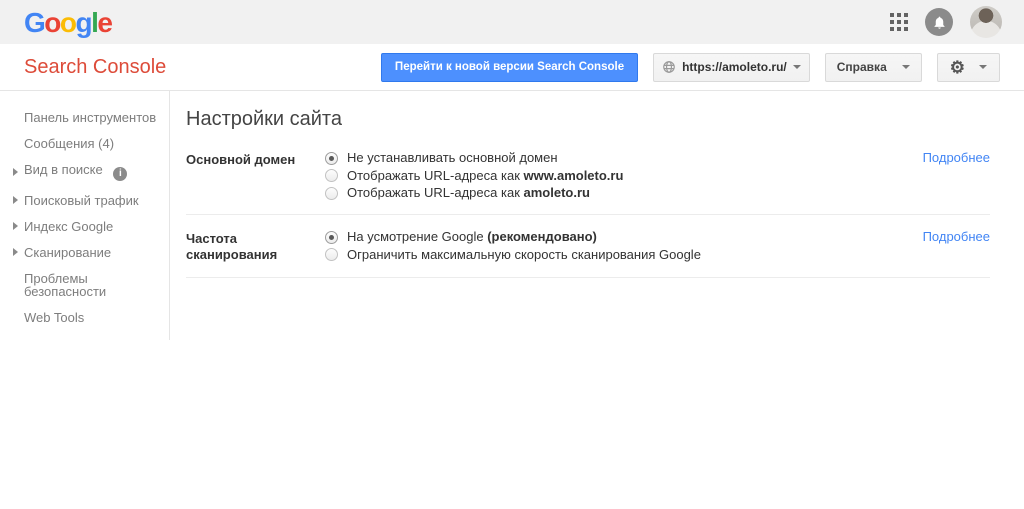  I want to click on google-top-bar: Google, so click(512, 22).